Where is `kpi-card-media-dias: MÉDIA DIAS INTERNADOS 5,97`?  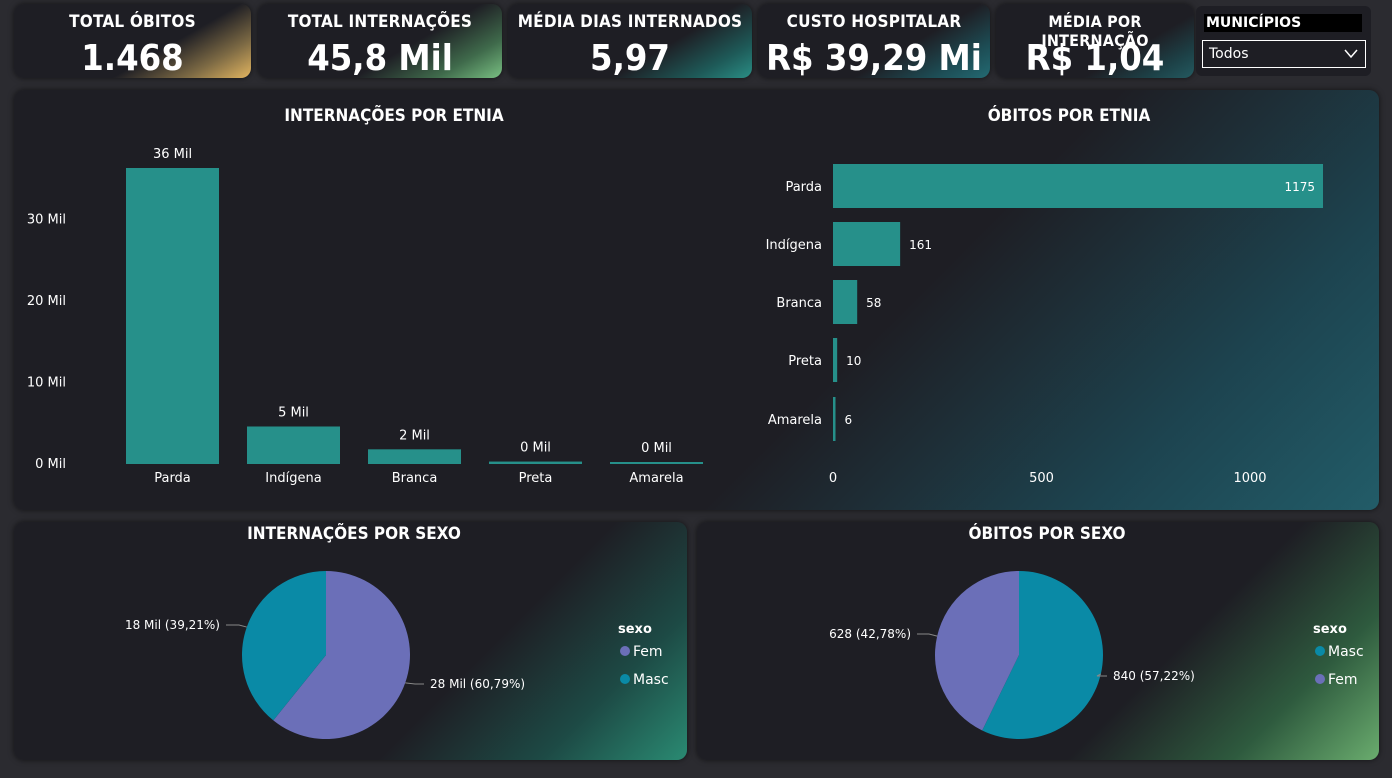 kpi-card-media-dias: MÉDIA DIAS INTERNADOS 5,97 is located at coordinates (630, 41).